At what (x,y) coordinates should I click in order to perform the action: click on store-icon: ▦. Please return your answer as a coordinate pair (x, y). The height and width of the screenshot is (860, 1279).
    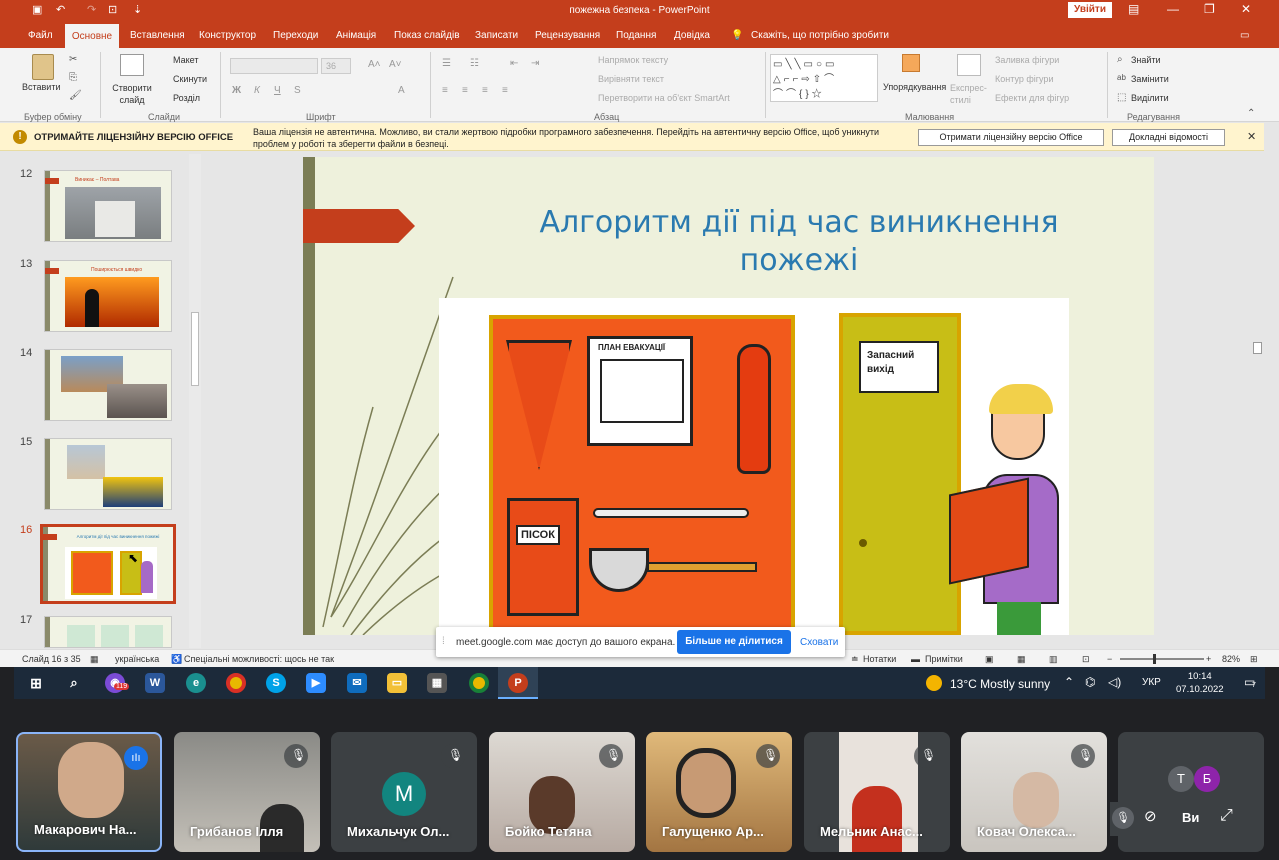
    Looking at the image, I should click on (437, 683).